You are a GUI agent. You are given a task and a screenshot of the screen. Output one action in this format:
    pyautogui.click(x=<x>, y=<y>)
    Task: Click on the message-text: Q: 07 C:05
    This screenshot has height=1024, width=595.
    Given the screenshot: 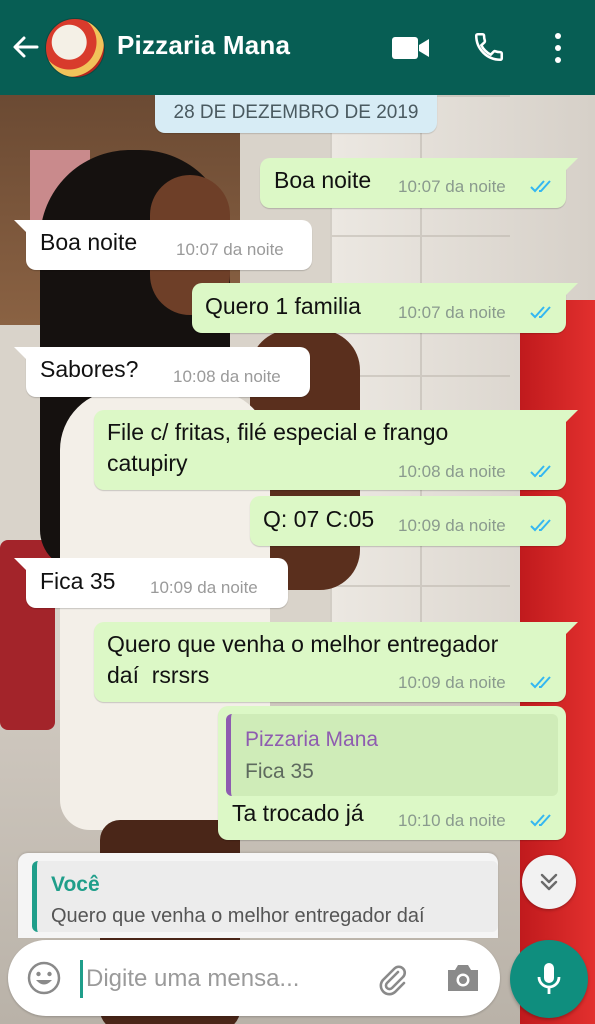 What is the action you would take?
    pyautogui.click(x=319, y=519)
    